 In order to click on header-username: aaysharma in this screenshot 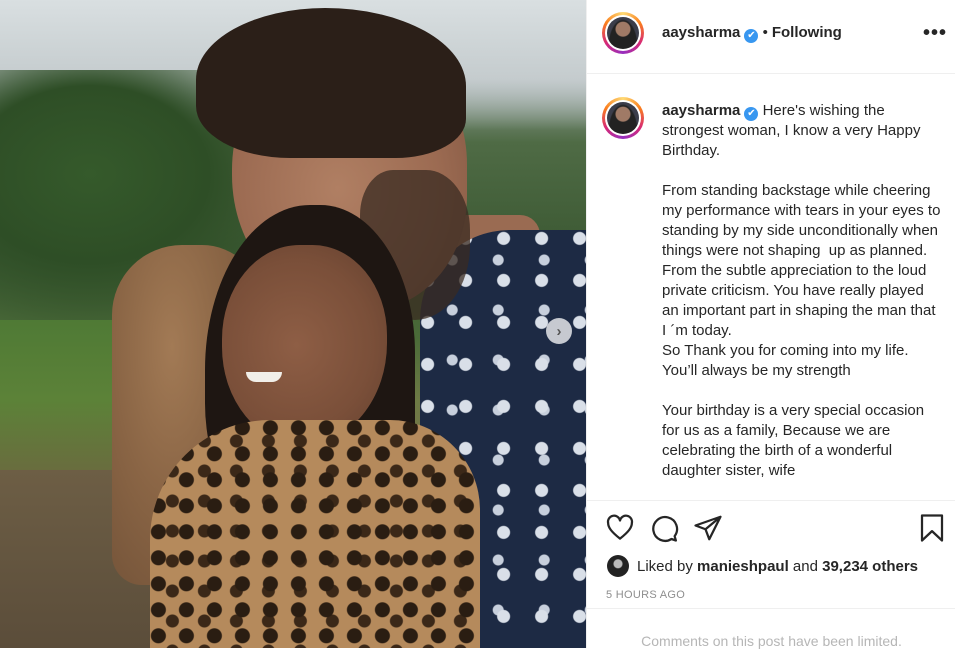, I will do `click(701, 32)`.